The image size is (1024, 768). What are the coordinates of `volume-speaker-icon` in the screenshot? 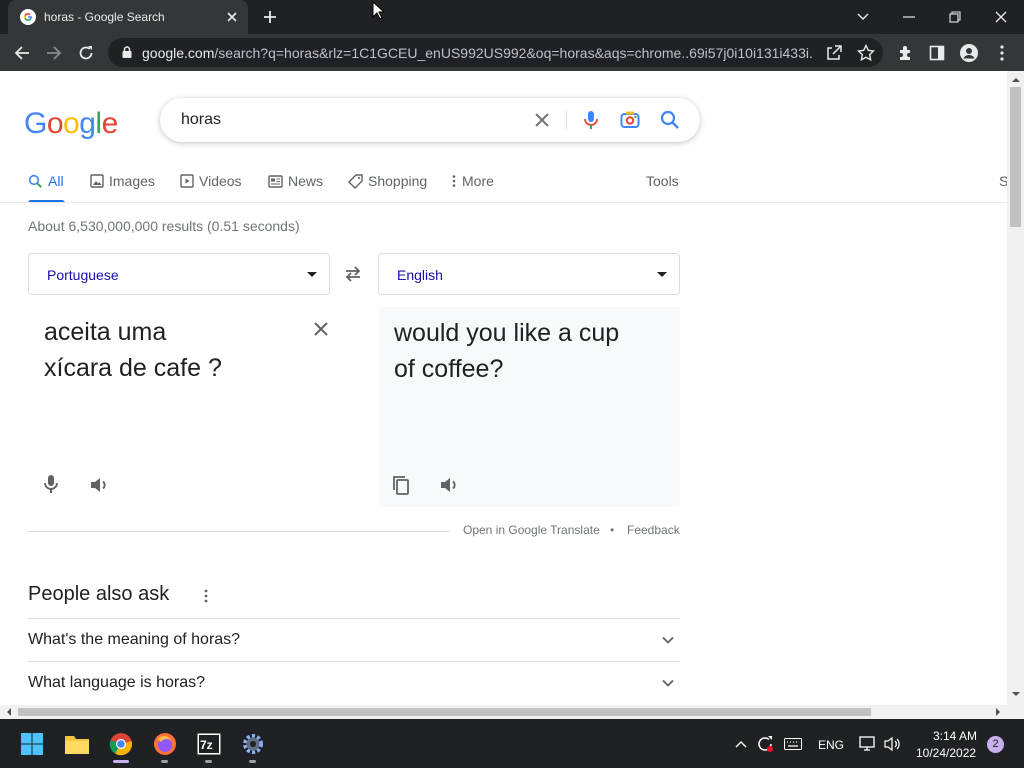 It's located at (893, 744).